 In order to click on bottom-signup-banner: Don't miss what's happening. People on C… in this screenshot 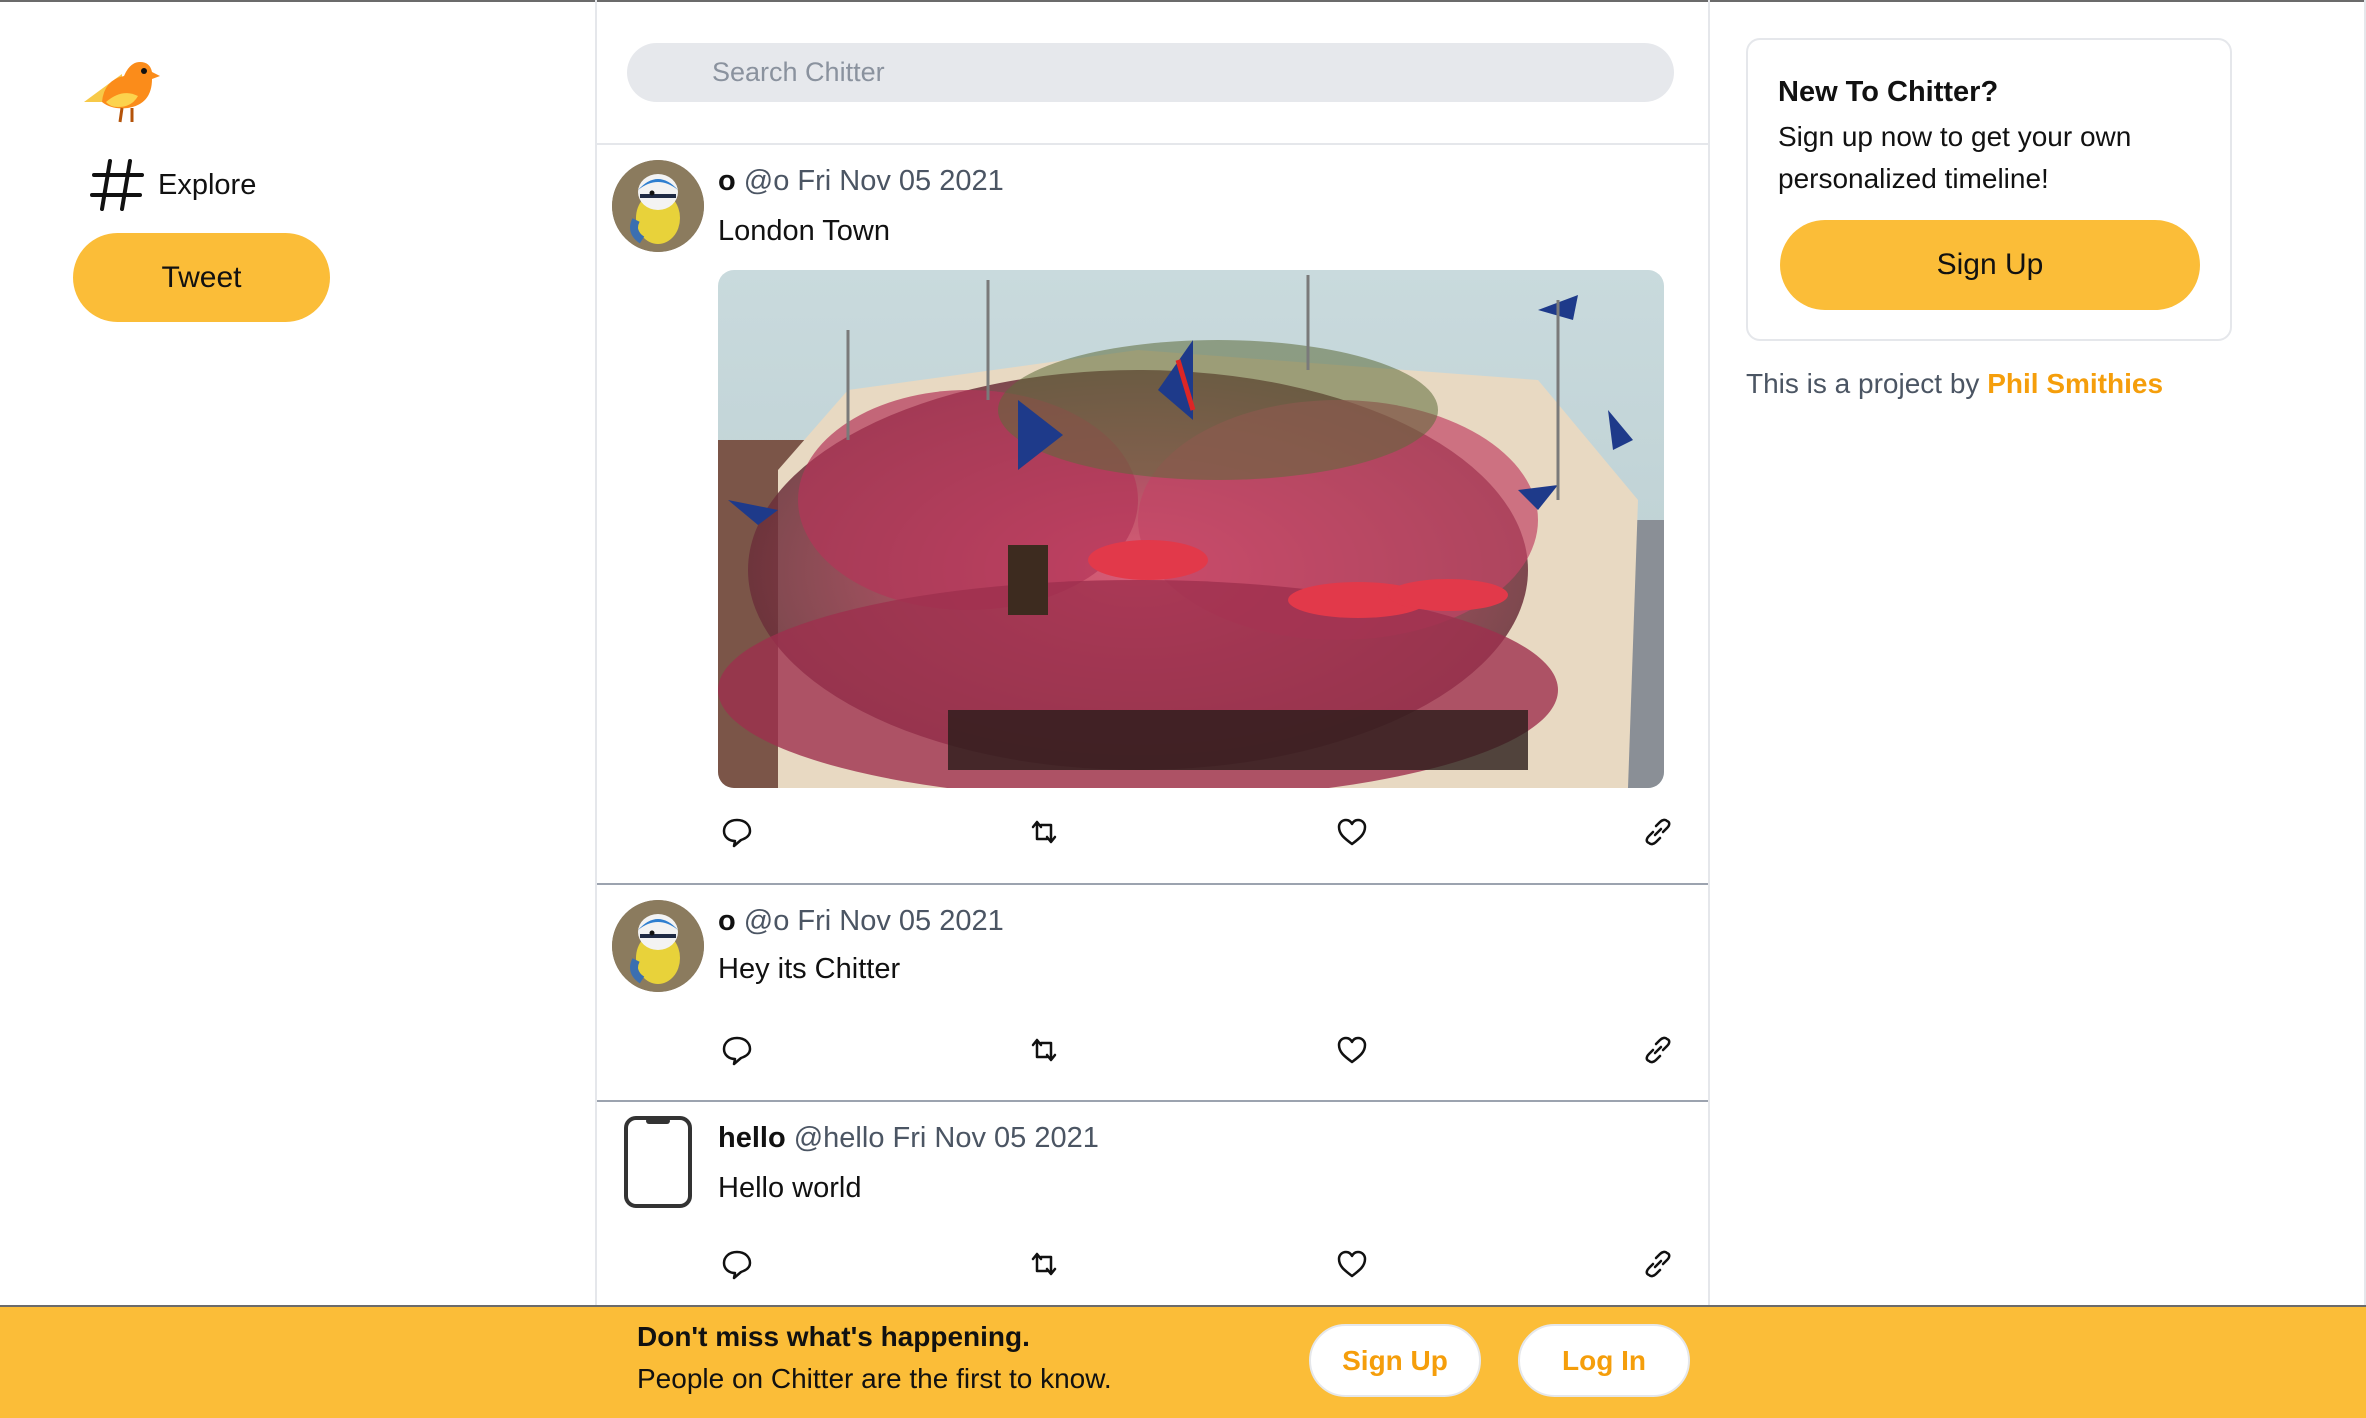, I will do `click(1183, 1361)`.